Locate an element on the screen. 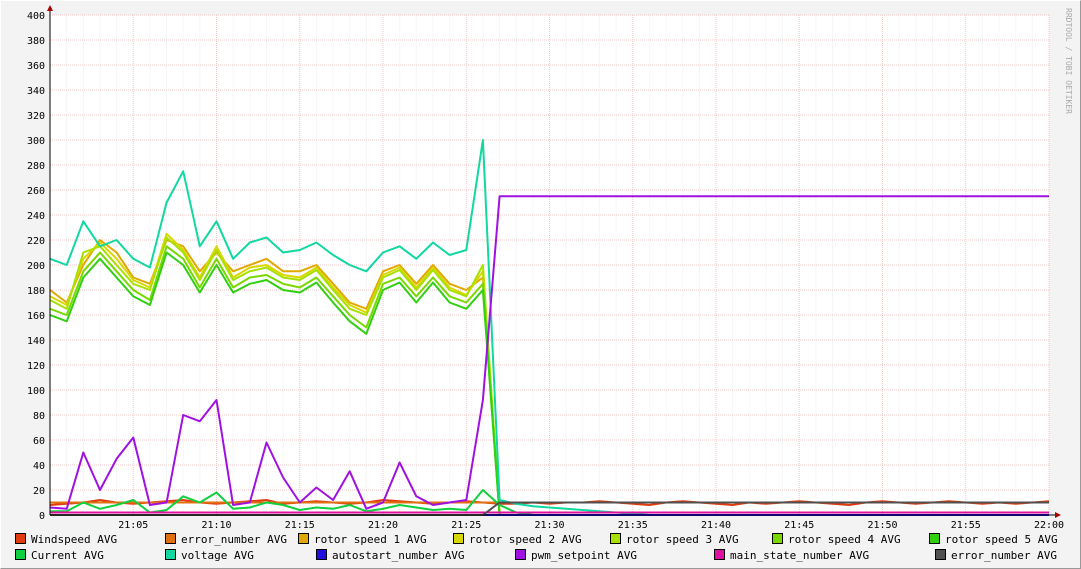  legend-item: rotor speed 2 AVG is located at coordinates (517, 539).